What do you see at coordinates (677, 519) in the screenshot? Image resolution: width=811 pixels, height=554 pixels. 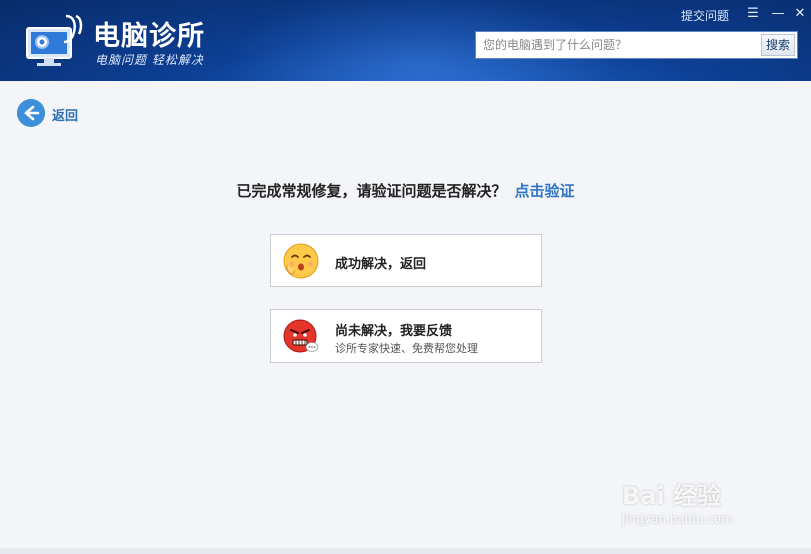 I see `watermark-url: jingyan.baidu.com` at bounding box center [677, 519].